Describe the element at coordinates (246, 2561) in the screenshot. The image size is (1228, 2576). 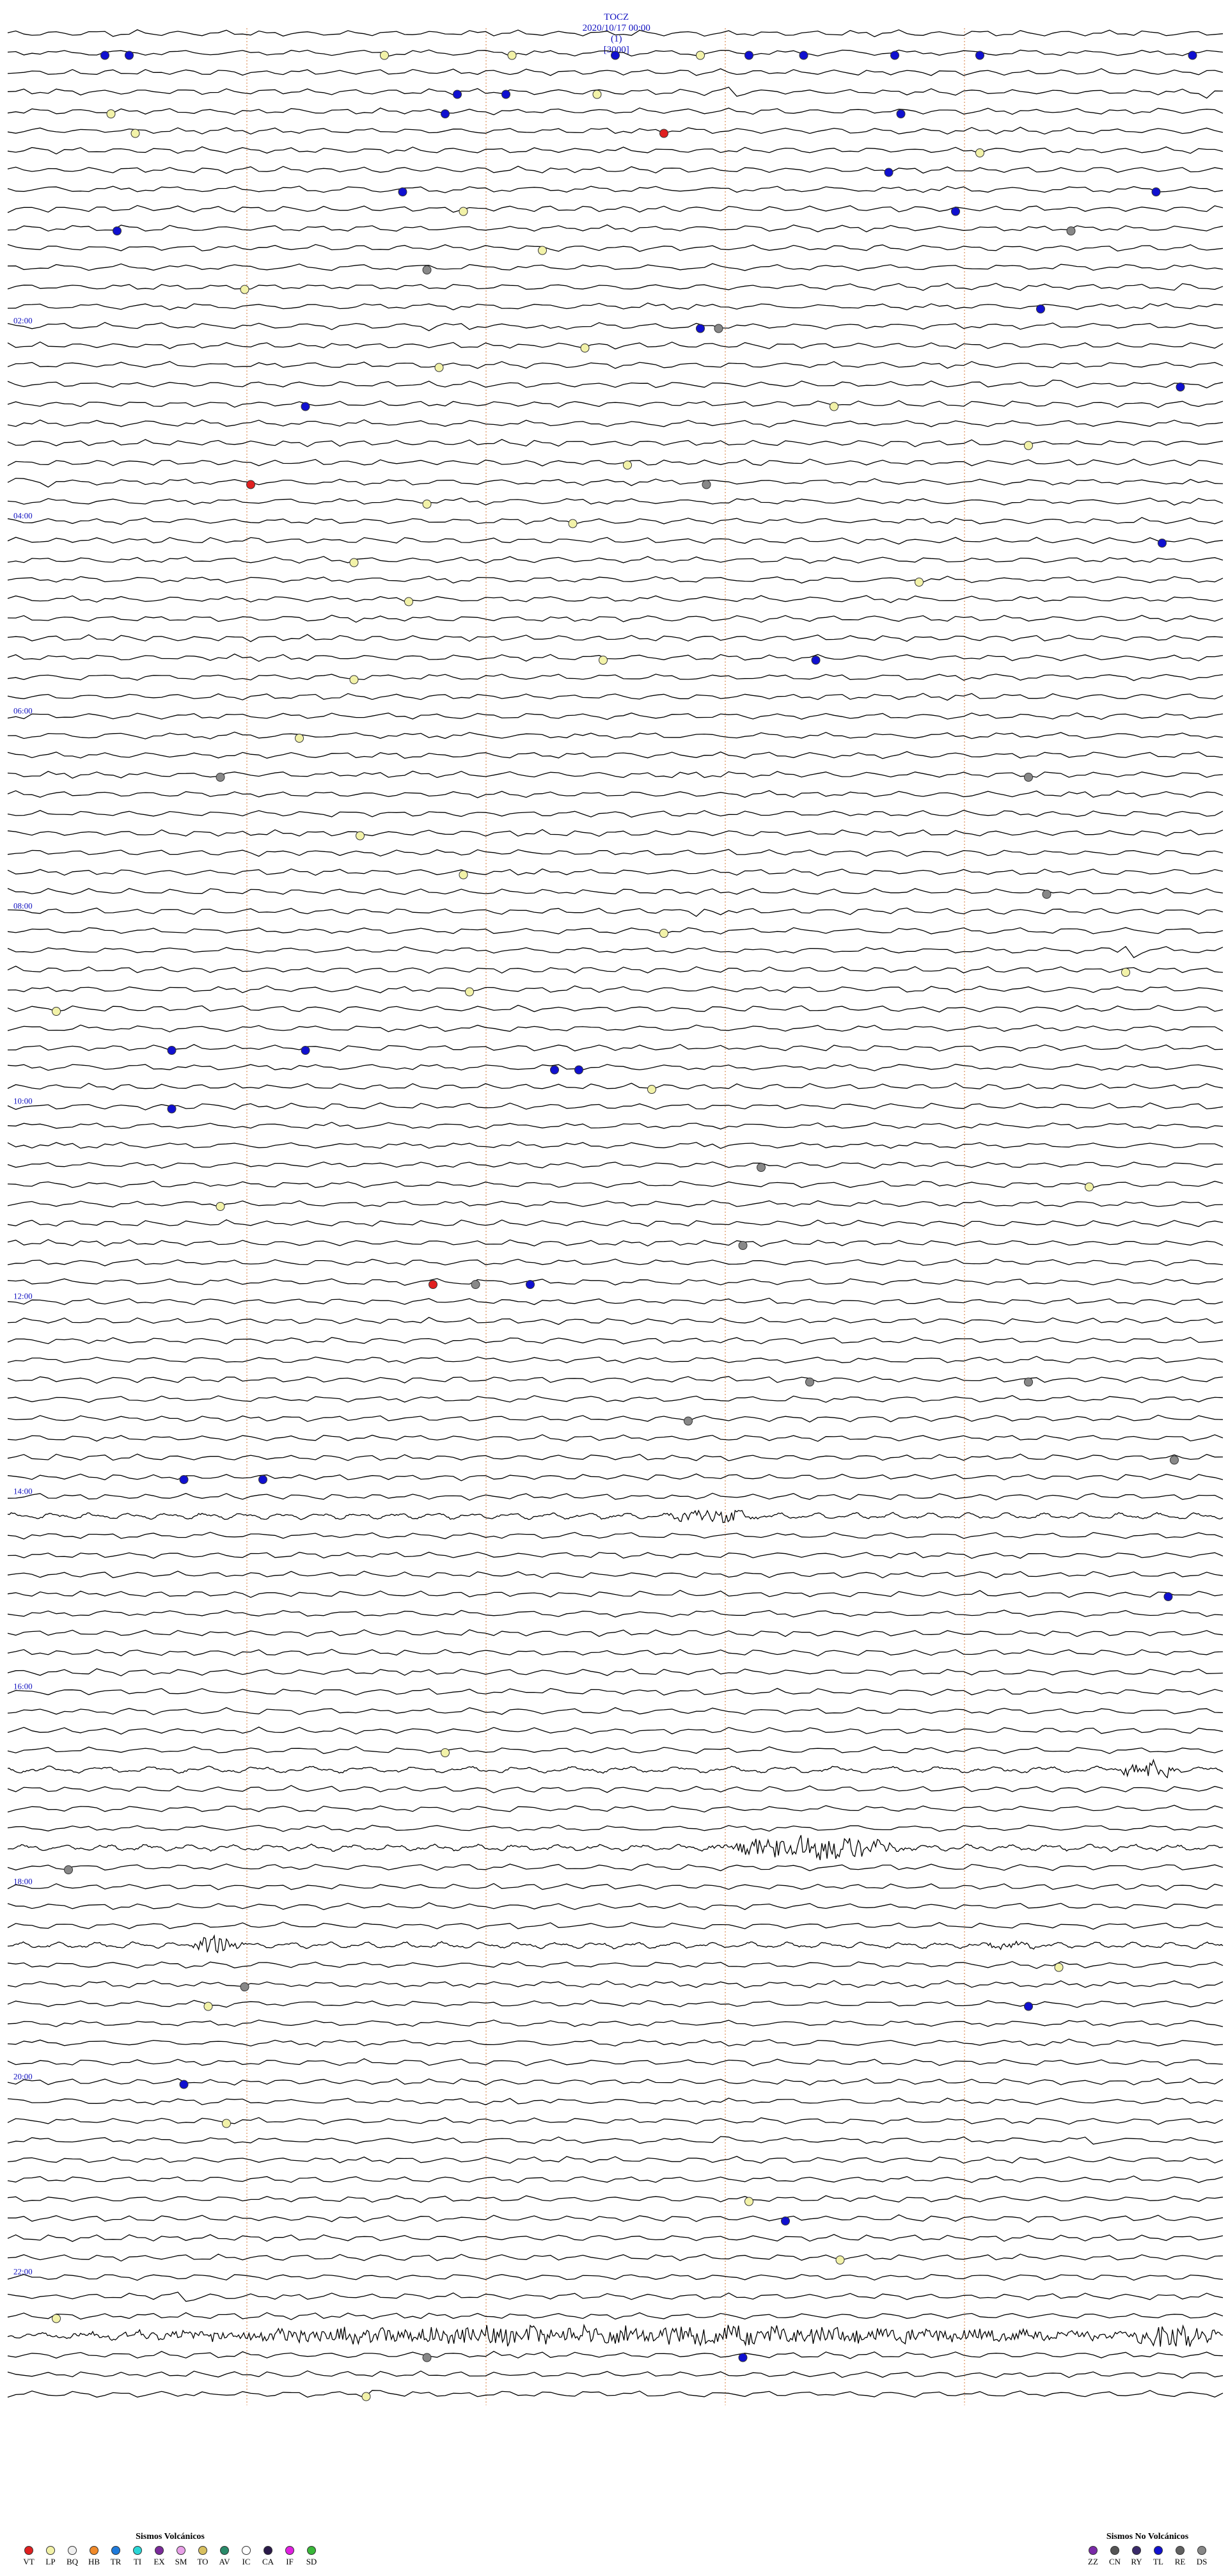
I see `legend-code: IC` at that location.